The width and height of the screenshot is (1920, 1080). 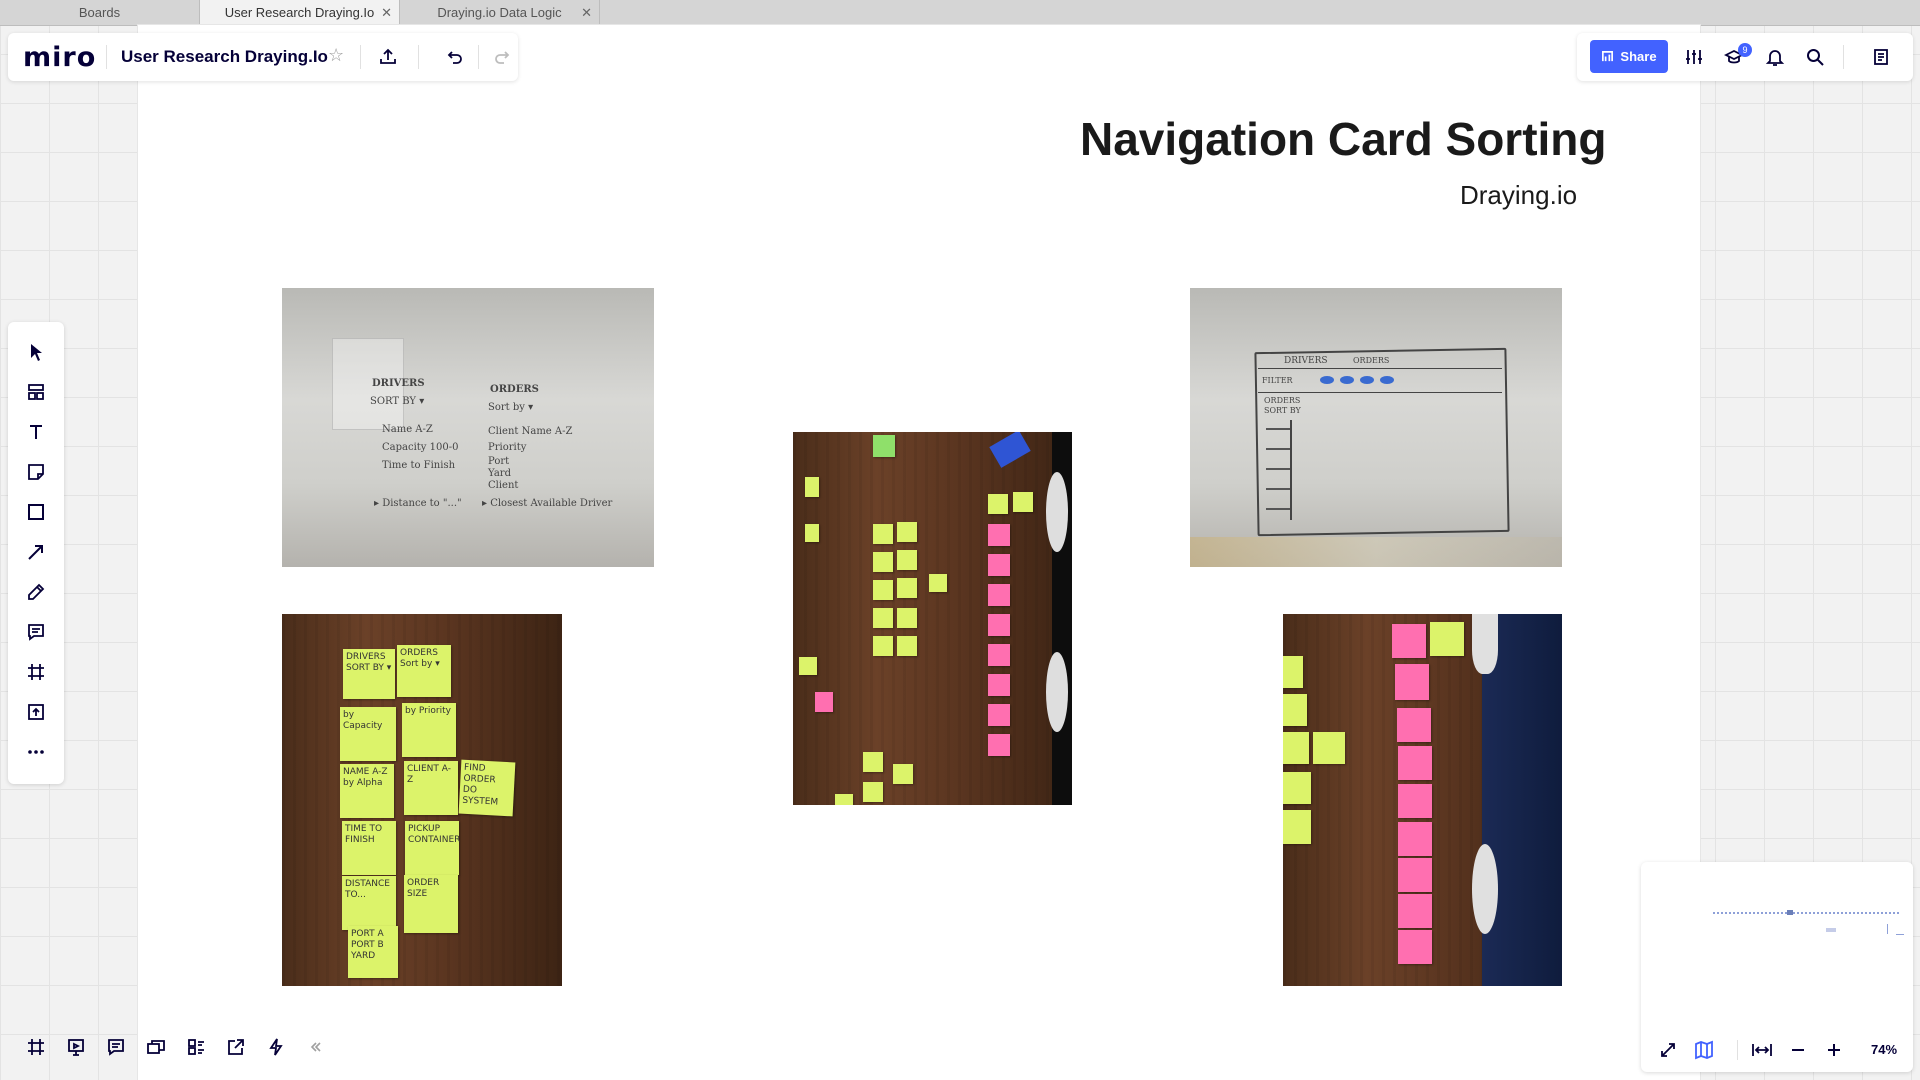 What do you see at coordinates (100, 12) in the screenshot?
I see `tab-boards: Boards` at bounding box center [100, 12].